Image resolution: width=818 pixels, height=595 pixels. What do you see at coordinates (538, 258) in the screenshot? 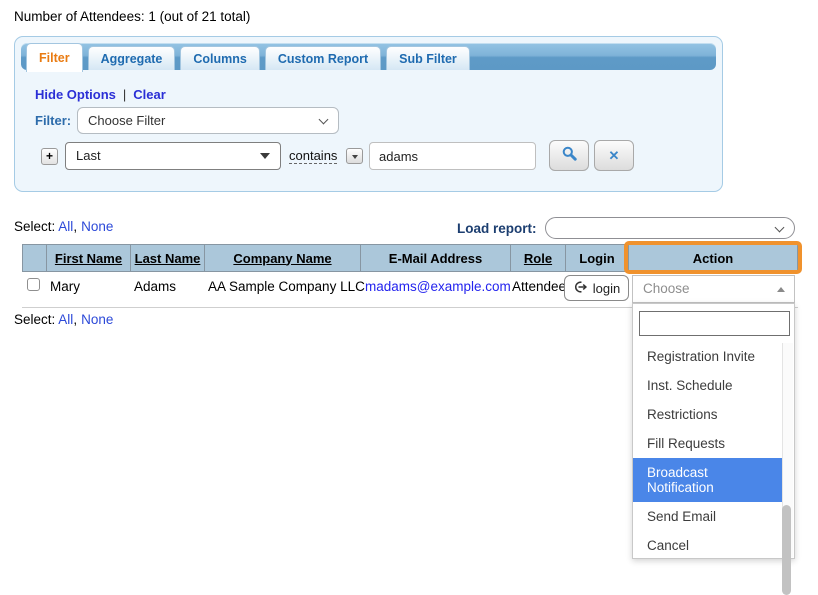
I see `column-header-role: Role` at bounding box center [538, 258].